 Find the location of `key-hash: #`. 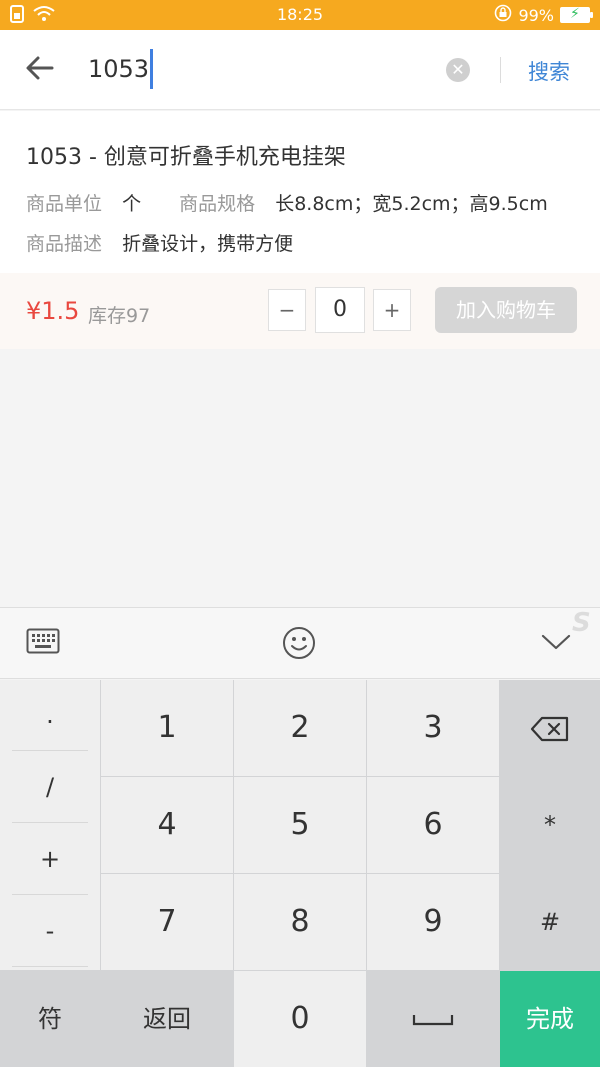

key-hash: # is located at coordinates (550, 922).